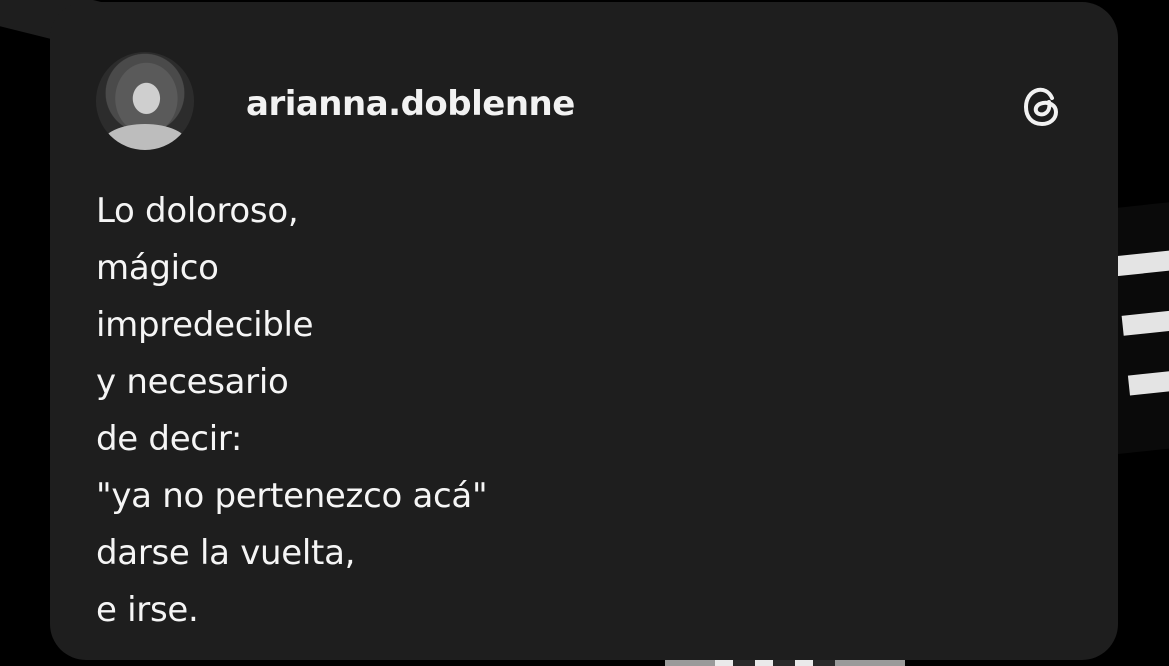 The height and width of the screenshot is (666, 1169). What do you see at coordinates (292, 496) in the screenshot?
I see `post-line: "ya no pertenezco acá"` at bounding box center [292, 496].